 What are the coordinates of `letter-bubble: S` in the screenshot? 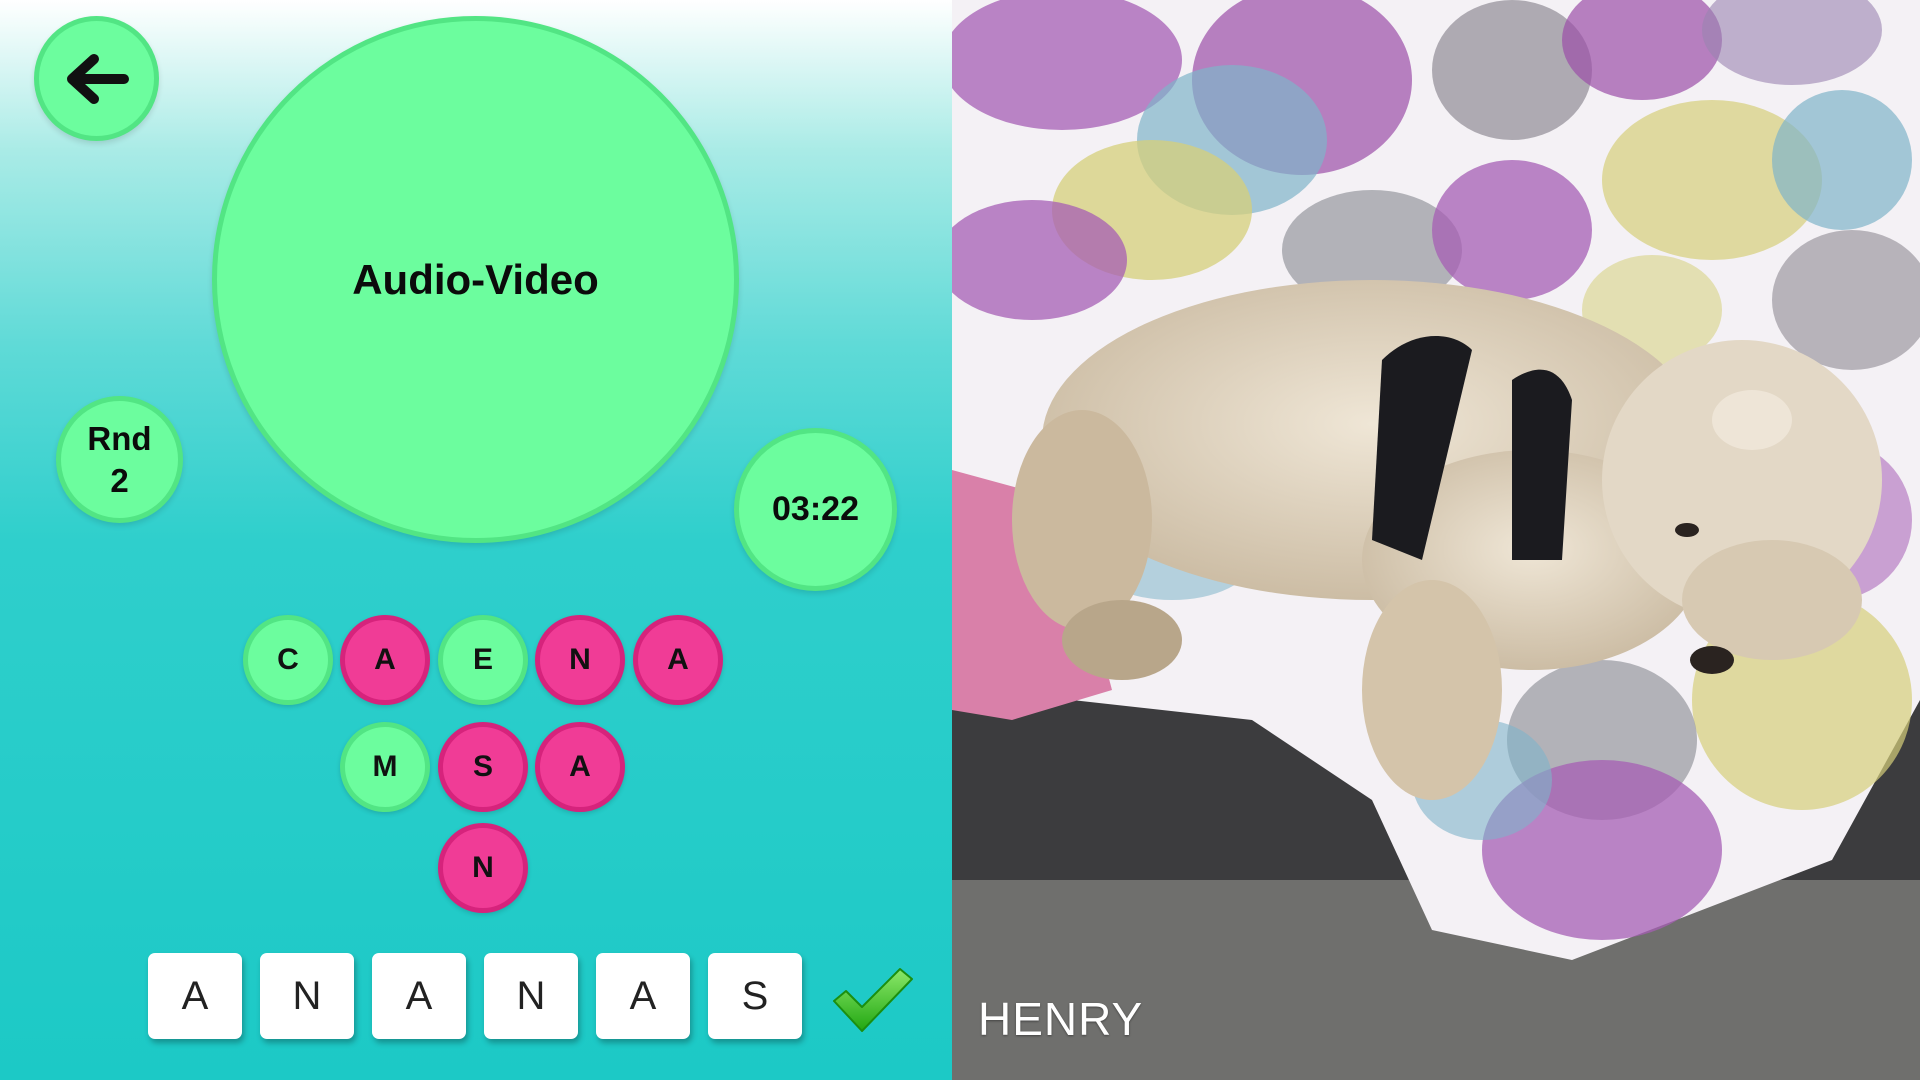 It's located at (483, 767).